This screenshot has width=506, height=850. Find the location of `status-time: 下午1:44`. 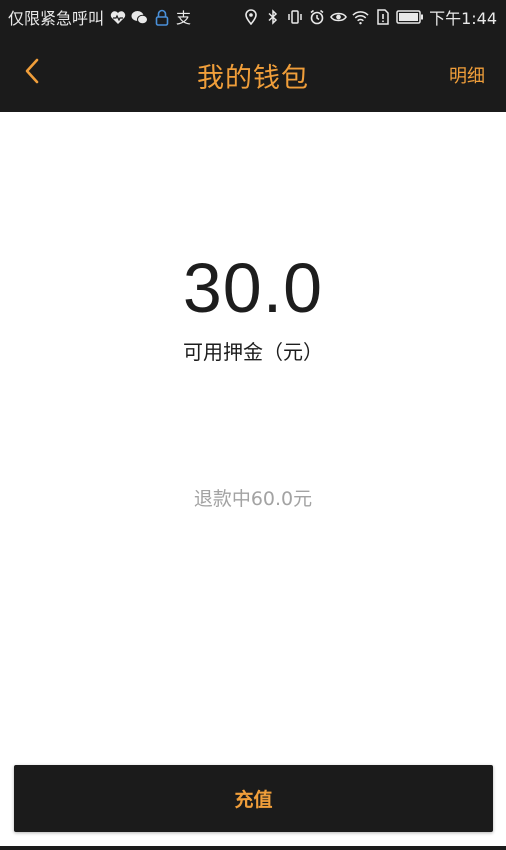

status-time: 下午1:44 is located at coordinates (463, 18).